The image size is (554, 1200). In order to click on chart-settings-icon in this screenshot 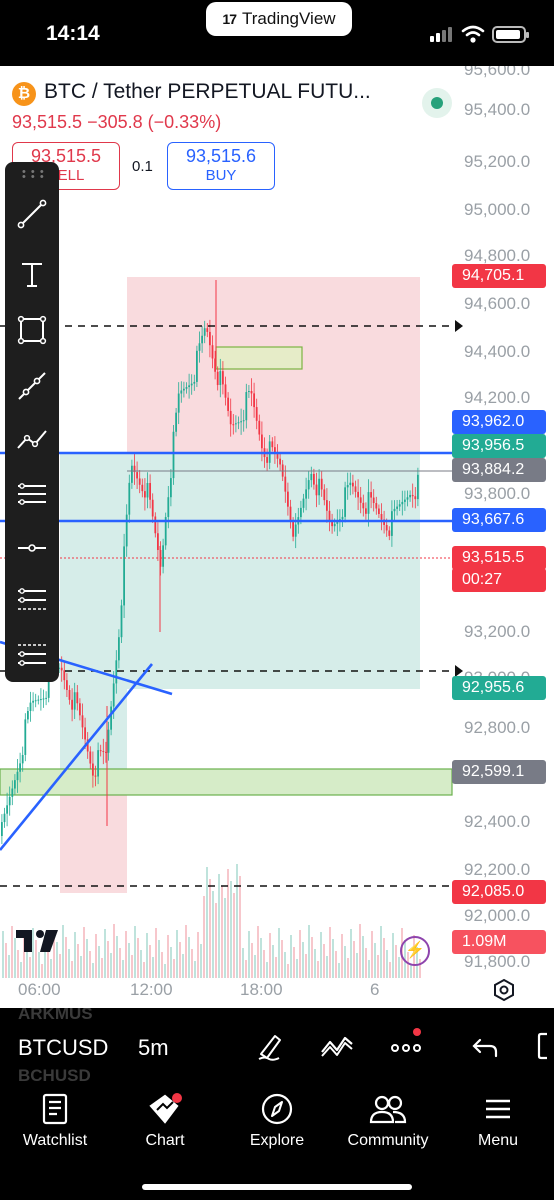, I will do `click(504, 990)`.